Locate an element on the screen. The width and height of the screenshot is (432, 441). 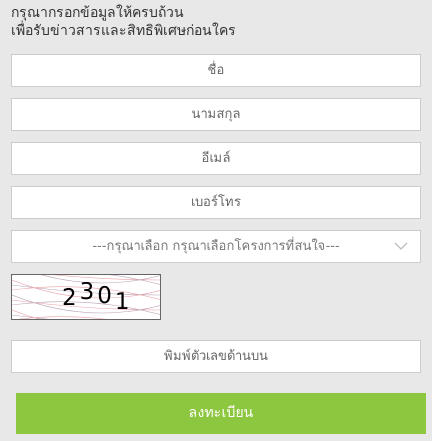
captcha-digit: 2 is located at coordinates (69, 300).